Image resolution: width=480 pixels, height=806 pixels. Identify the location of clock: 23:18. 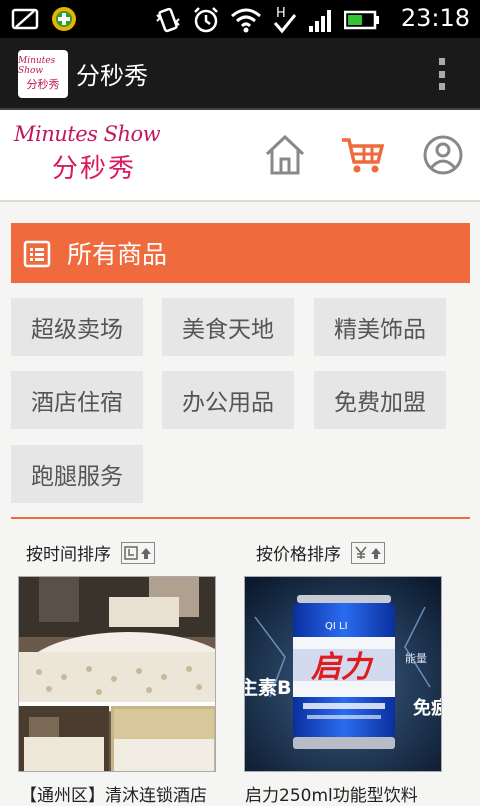
(435, 18).